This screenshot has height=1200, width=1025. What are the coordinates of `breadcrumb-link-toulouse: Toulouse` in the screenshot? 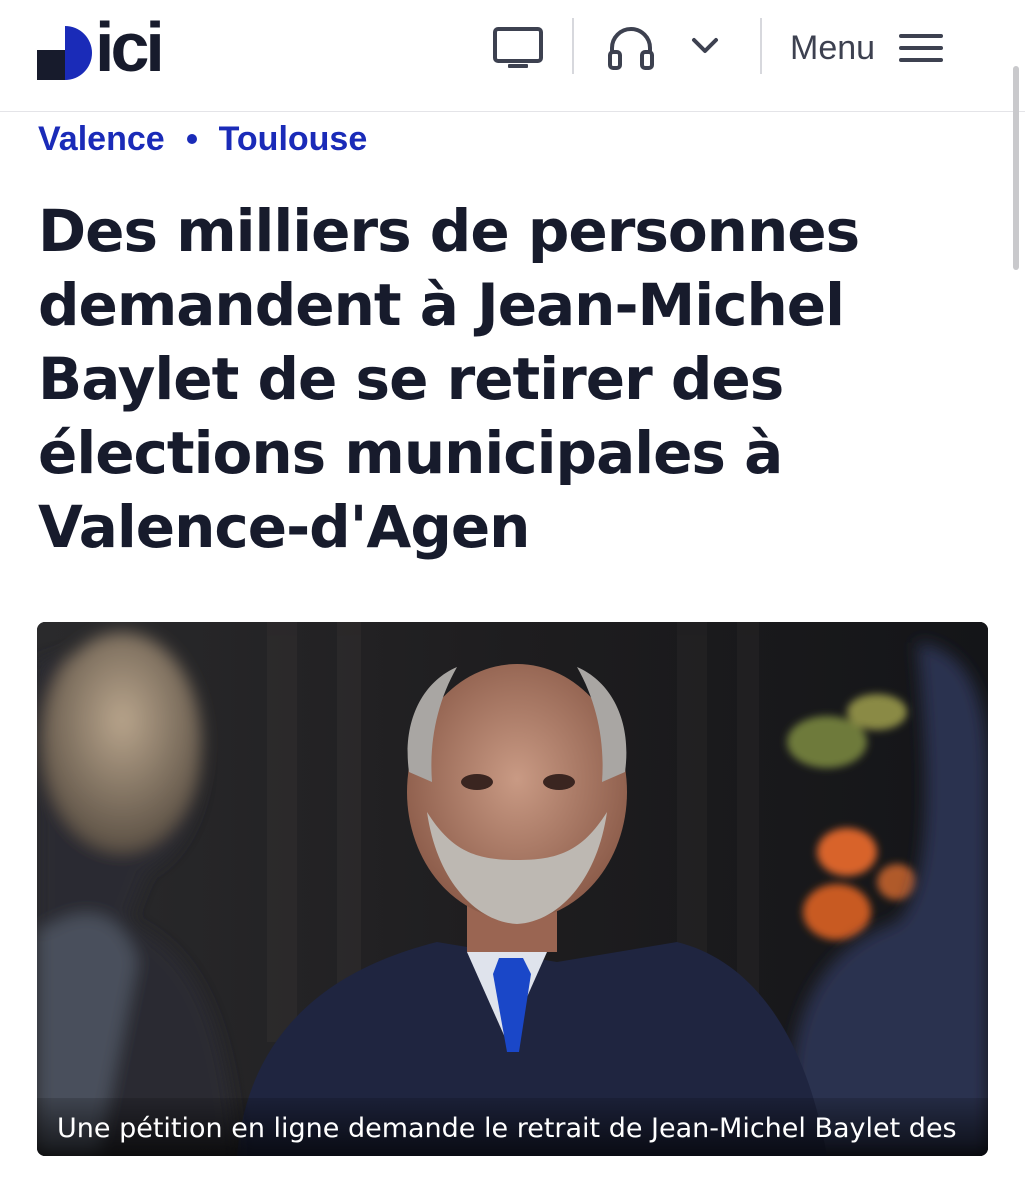 It's located at (293, 139).